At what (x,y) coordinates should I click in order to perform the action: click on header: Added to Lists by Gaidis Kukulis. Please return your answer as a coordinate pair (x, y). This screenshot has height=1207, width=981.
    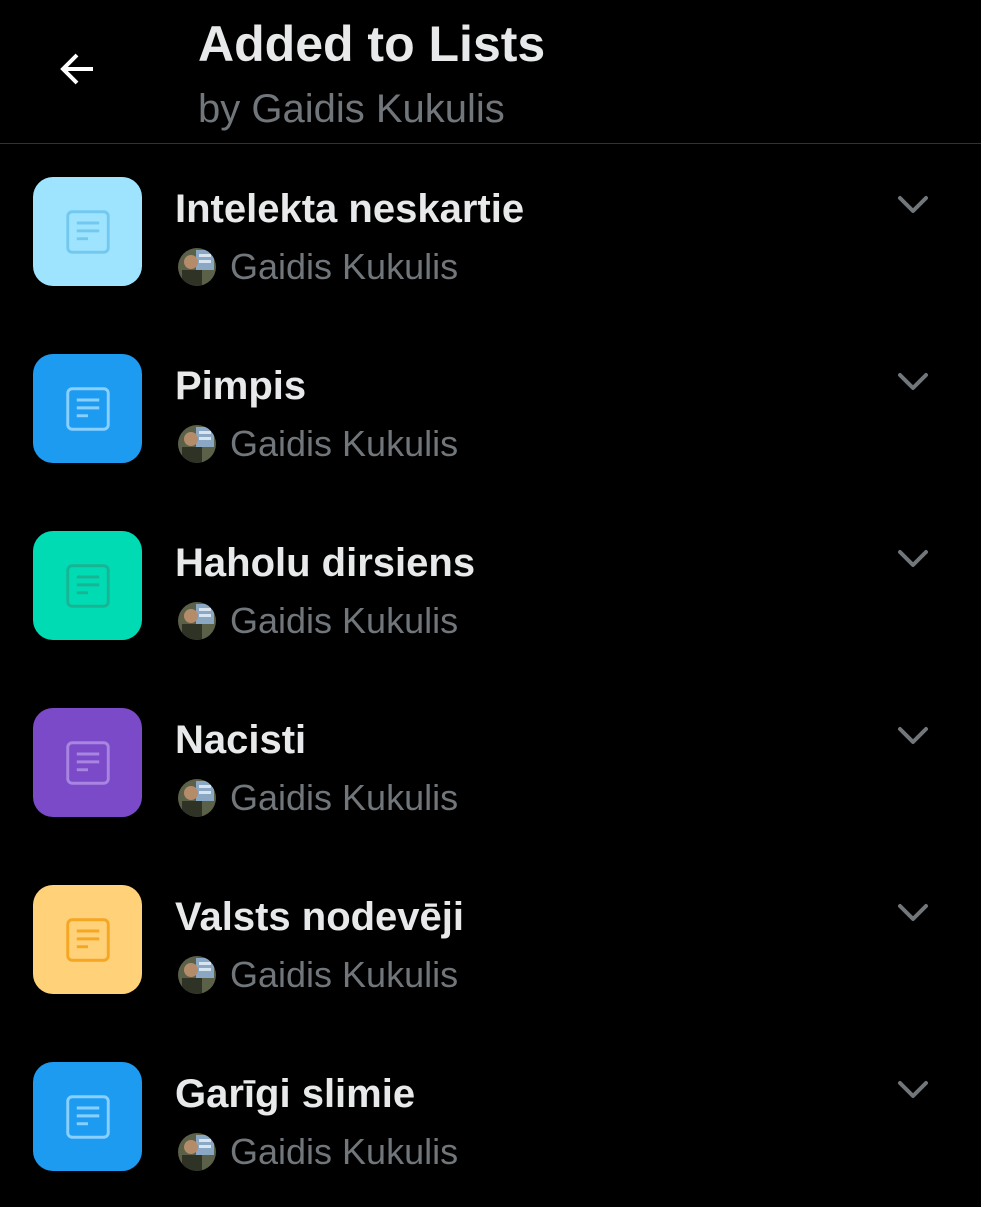
    Looking at the image, I should click on (490, 72).